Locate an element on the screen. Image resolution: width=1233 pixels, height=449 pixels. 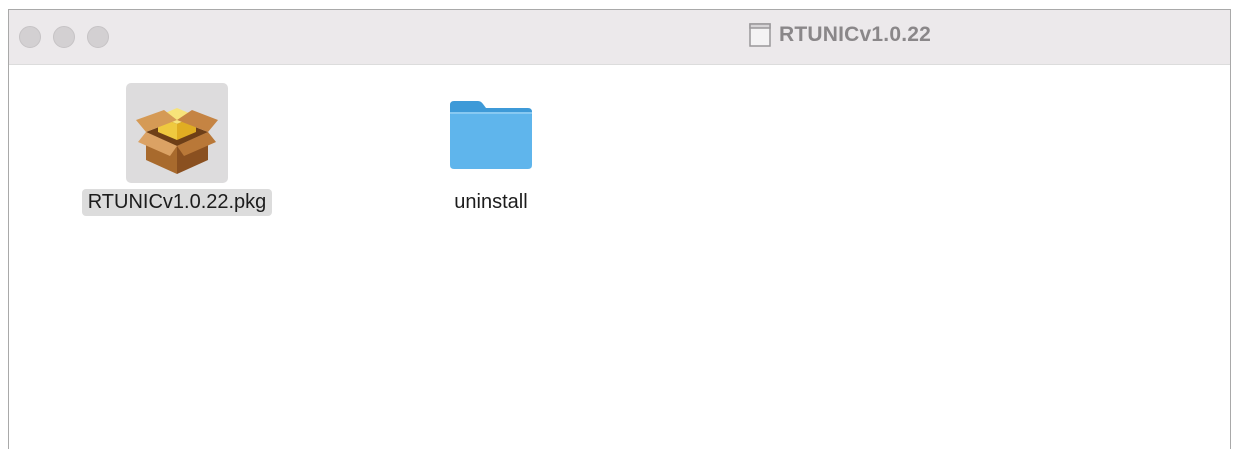
package-icon is located at coordinates (177, 141).